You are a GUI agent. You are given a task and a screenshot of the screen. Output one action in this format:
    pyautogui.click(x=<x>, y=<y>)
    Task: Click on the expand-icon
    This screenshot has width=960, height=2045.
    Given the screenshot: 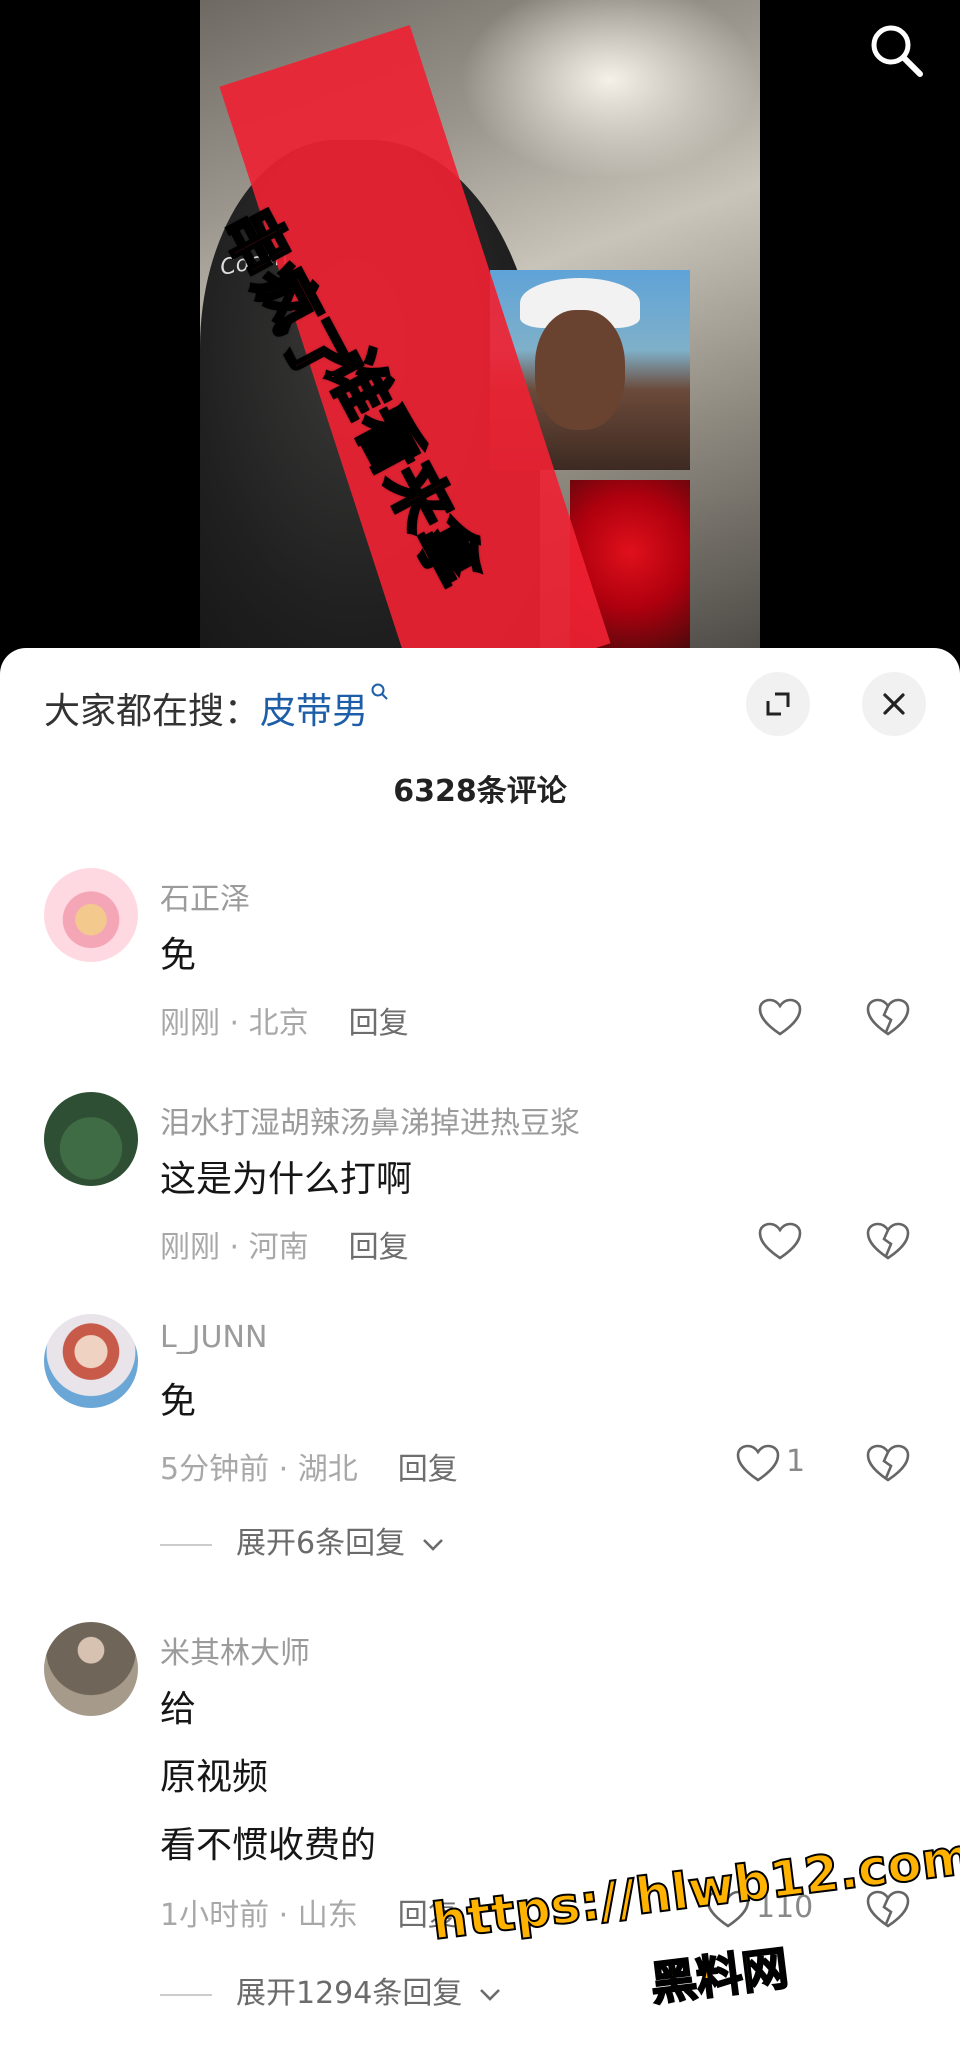 What is the action you would take?
    pyautogui.click(x=778, y=704)
    